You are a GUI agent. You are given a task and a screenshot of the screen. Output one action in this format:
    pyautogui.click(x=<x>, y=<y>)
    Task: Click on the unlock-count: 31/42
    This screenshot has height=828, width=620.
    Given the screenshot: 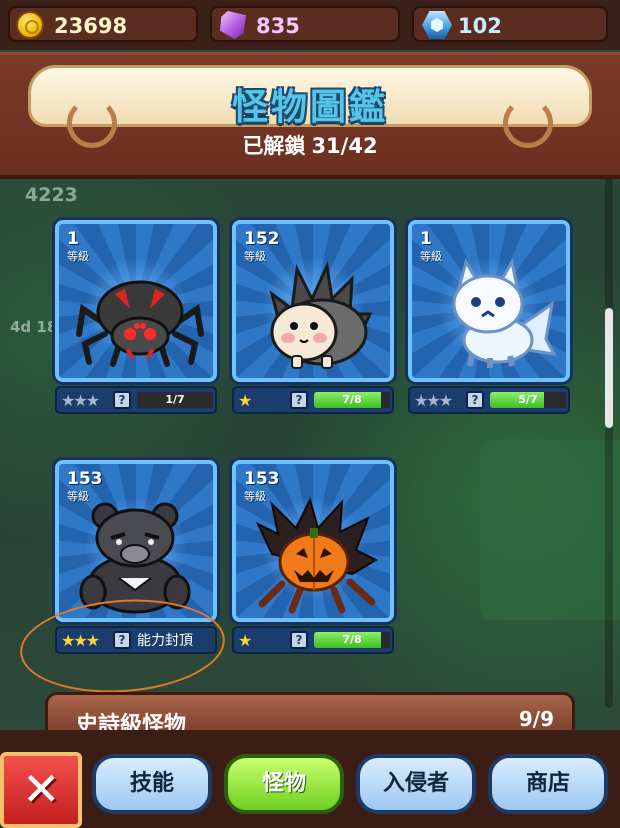 What is the action you would take?
    pyautogui.click(x=344, y=146)
    